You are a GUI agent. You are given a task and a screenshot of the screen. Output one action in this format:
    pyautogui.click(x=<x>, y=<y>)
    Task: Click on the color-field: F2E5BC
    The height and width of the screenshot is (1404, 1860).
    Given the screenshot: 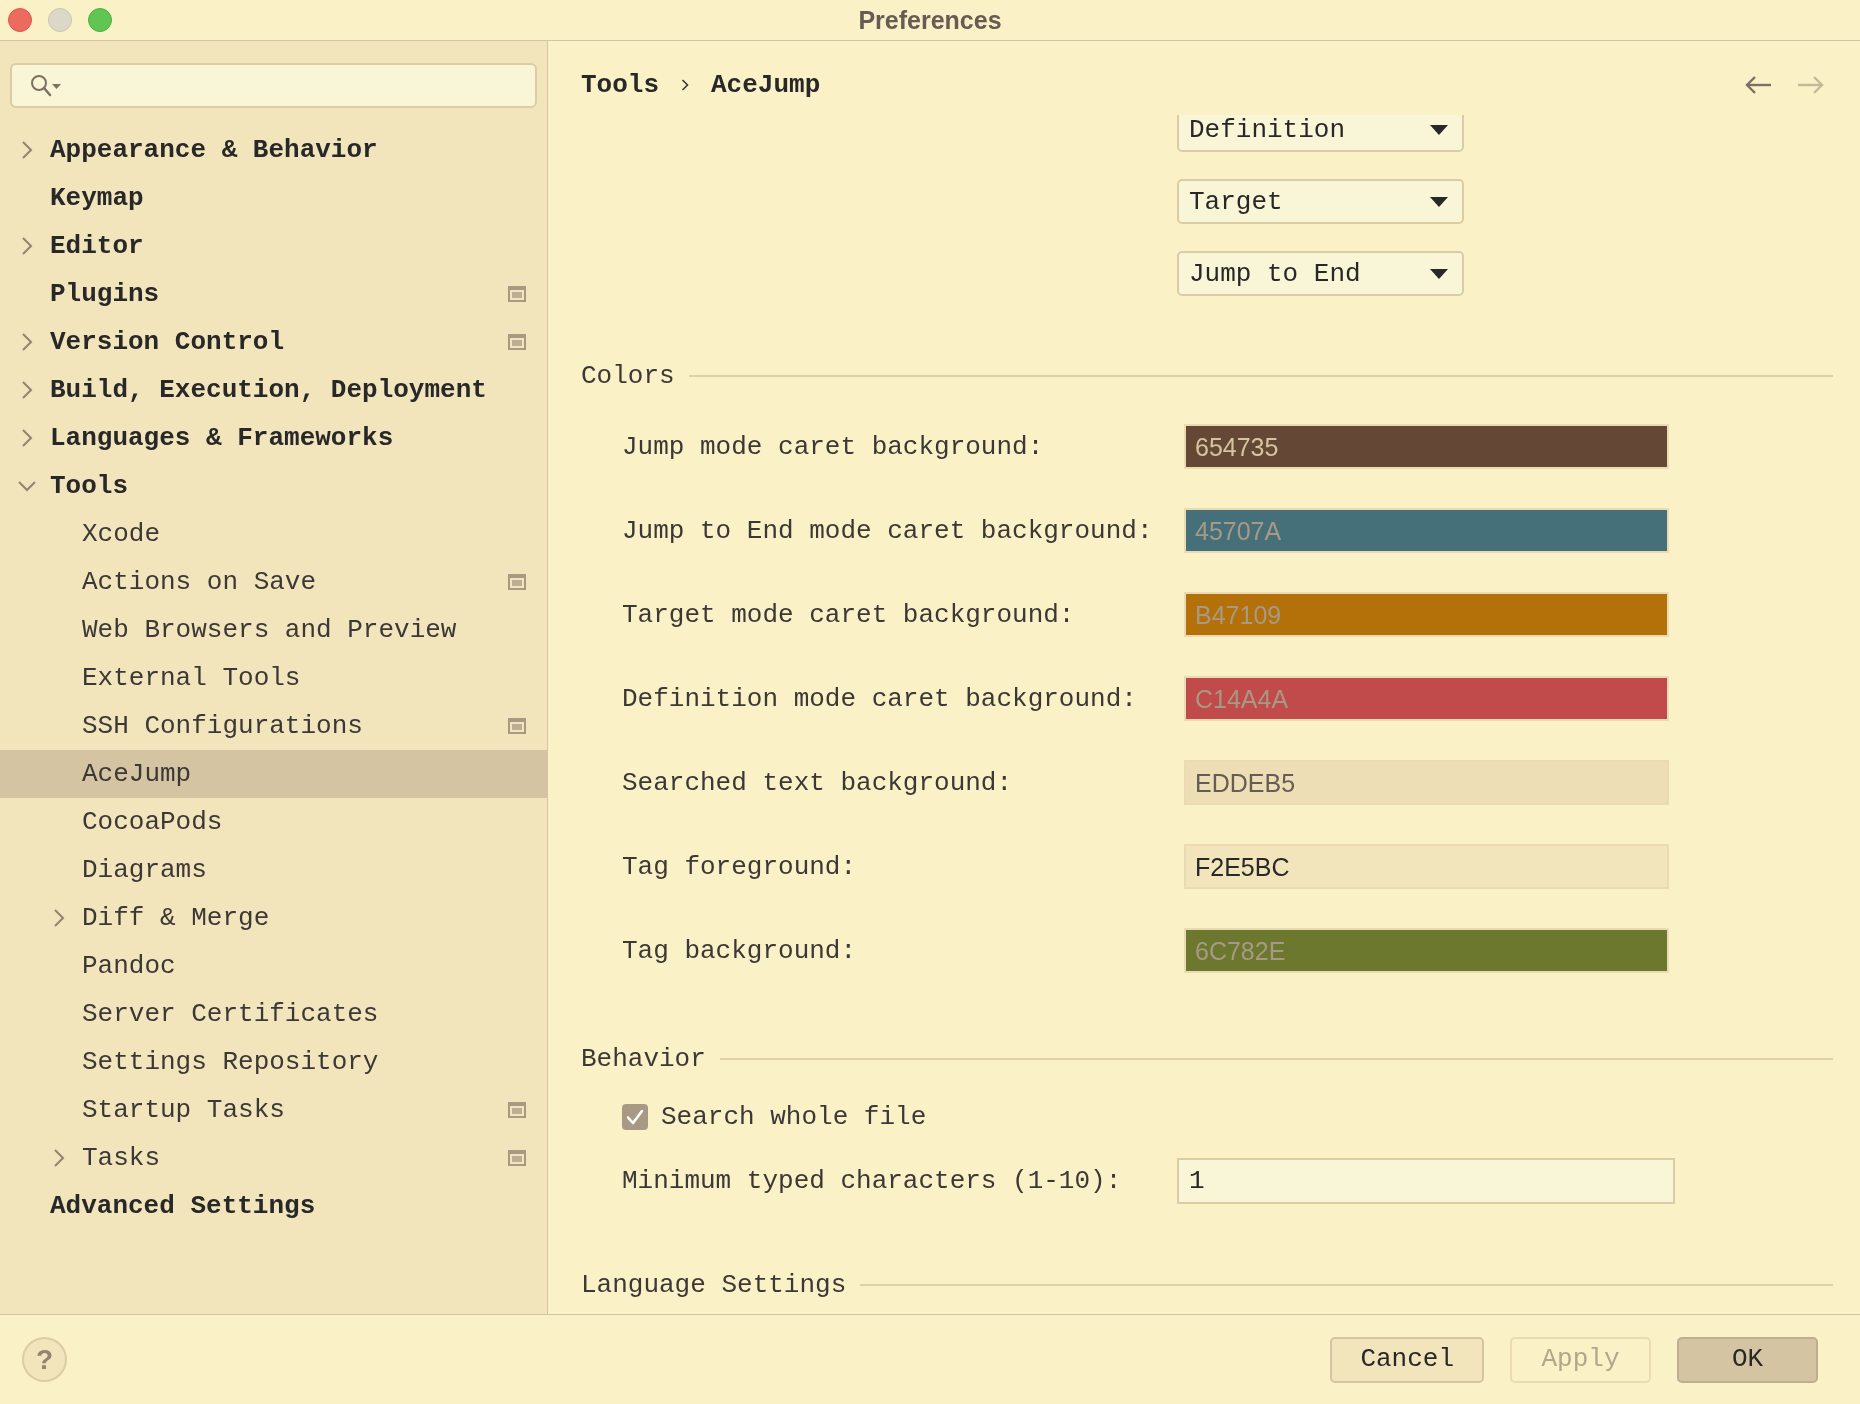 What is the action you would take?
    pyautogui.click(x=1426, y=866)
    